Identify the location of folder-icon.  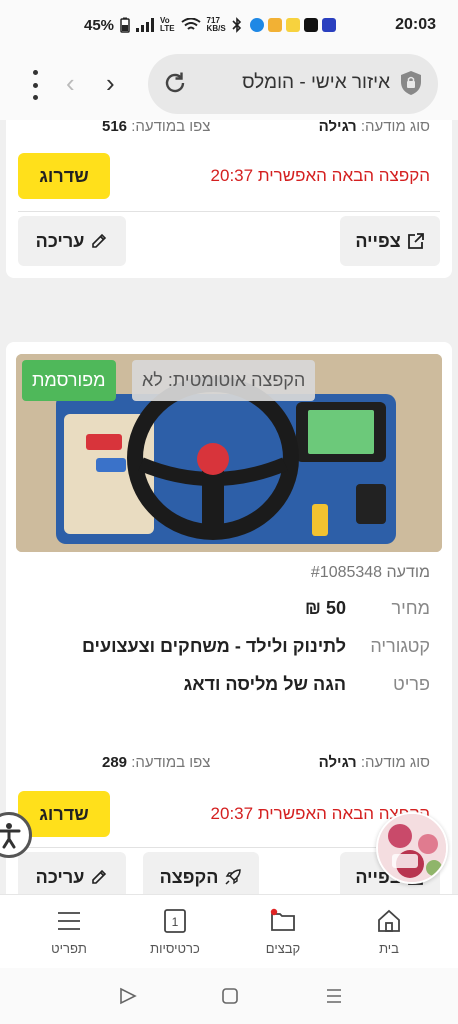
(282, 919).